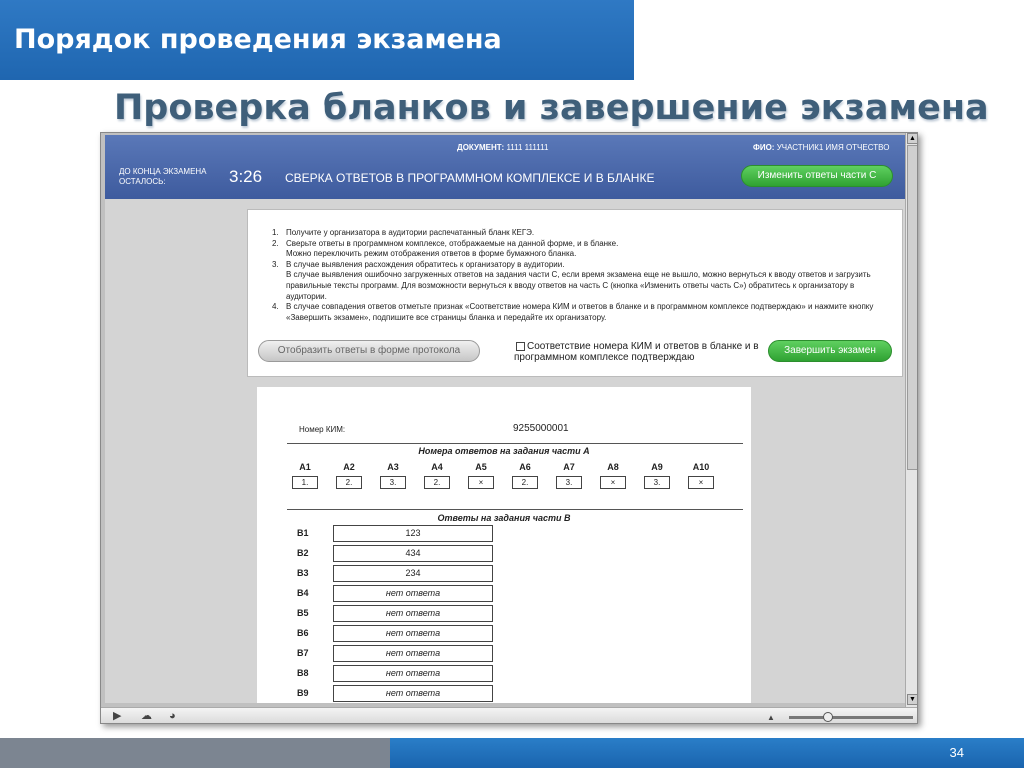  I want to click on gauge-icon: ◕, so click(172, 716).